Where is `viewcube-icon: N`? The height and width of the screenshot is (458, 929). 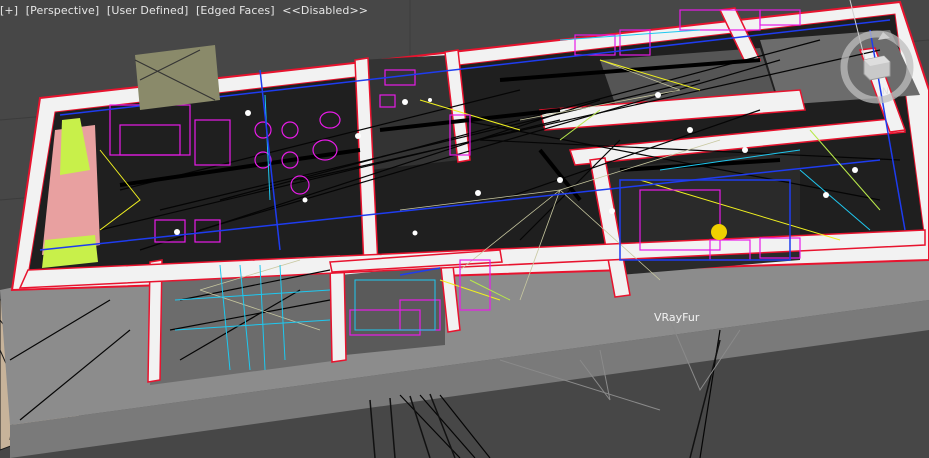 viewcube-icon: N is located at coordinates (877, 67).